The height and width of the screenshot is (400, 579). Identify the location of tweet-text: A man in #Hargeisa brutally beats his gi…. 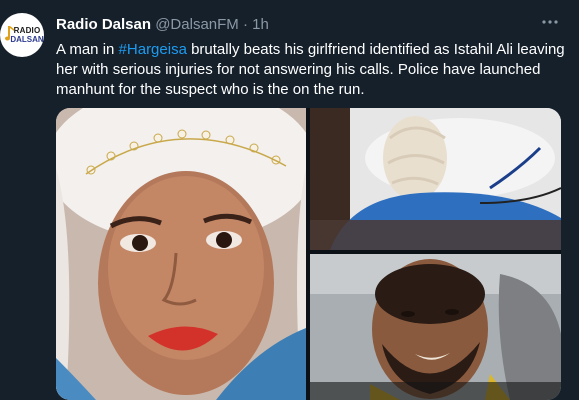
(311, 70).